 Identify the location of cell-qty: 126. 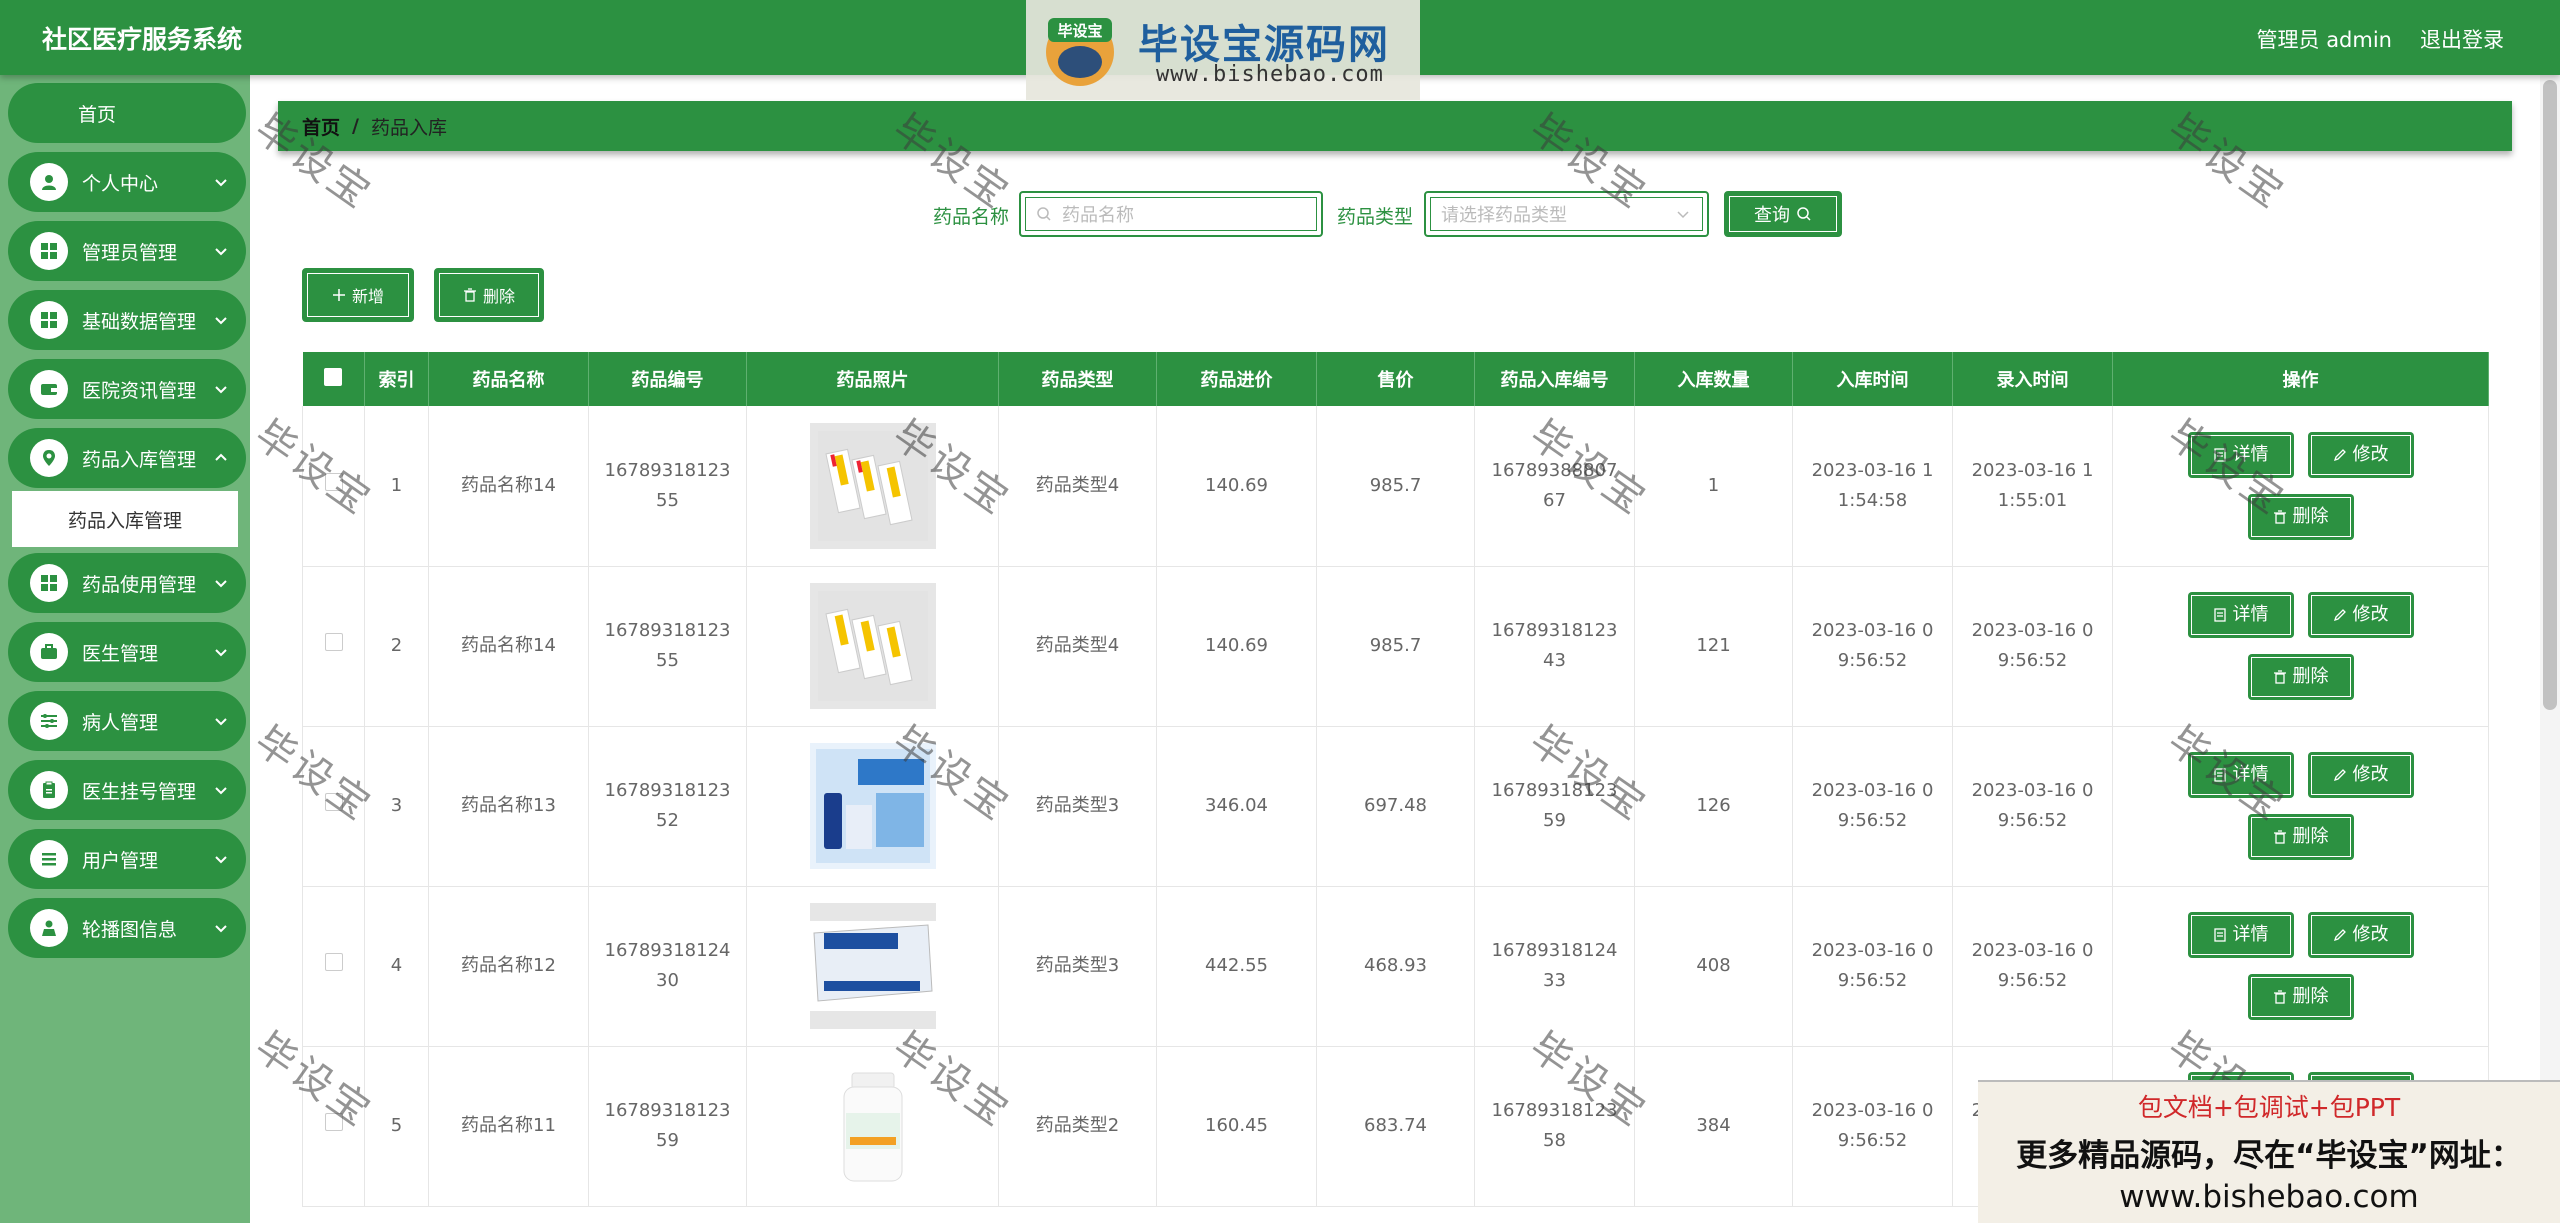
(1713, 806).